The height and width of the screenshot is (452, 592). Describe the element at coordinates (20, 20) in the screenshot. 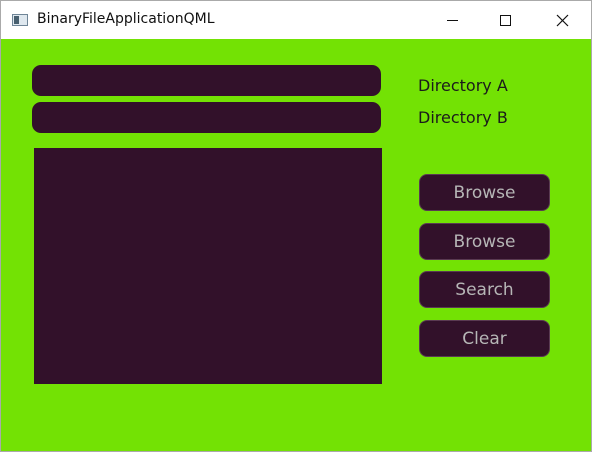

I see `app-window-icon` at that location.